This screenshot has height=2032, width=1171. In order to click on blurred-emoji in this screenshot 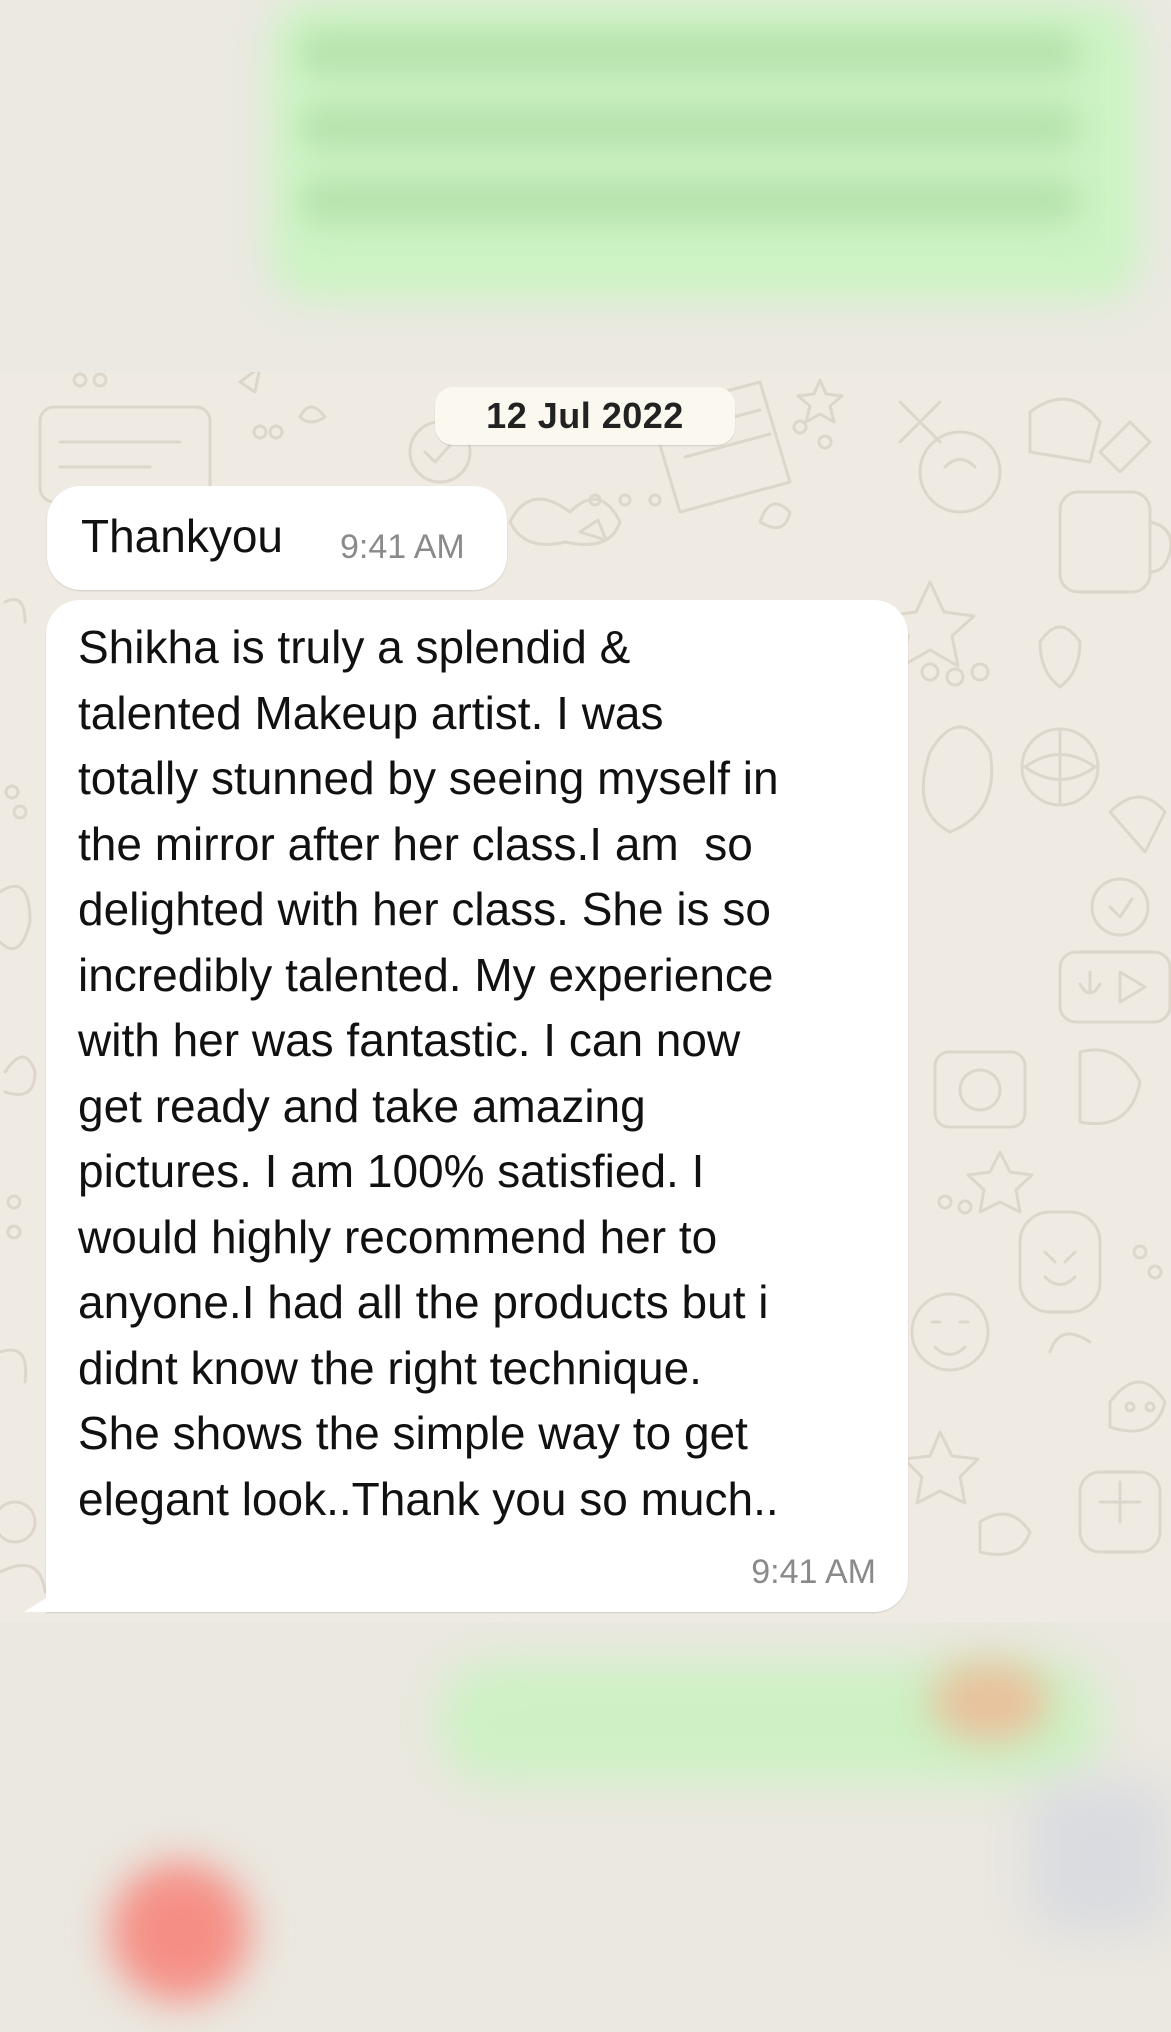, I will do `click(990, 1702)`.